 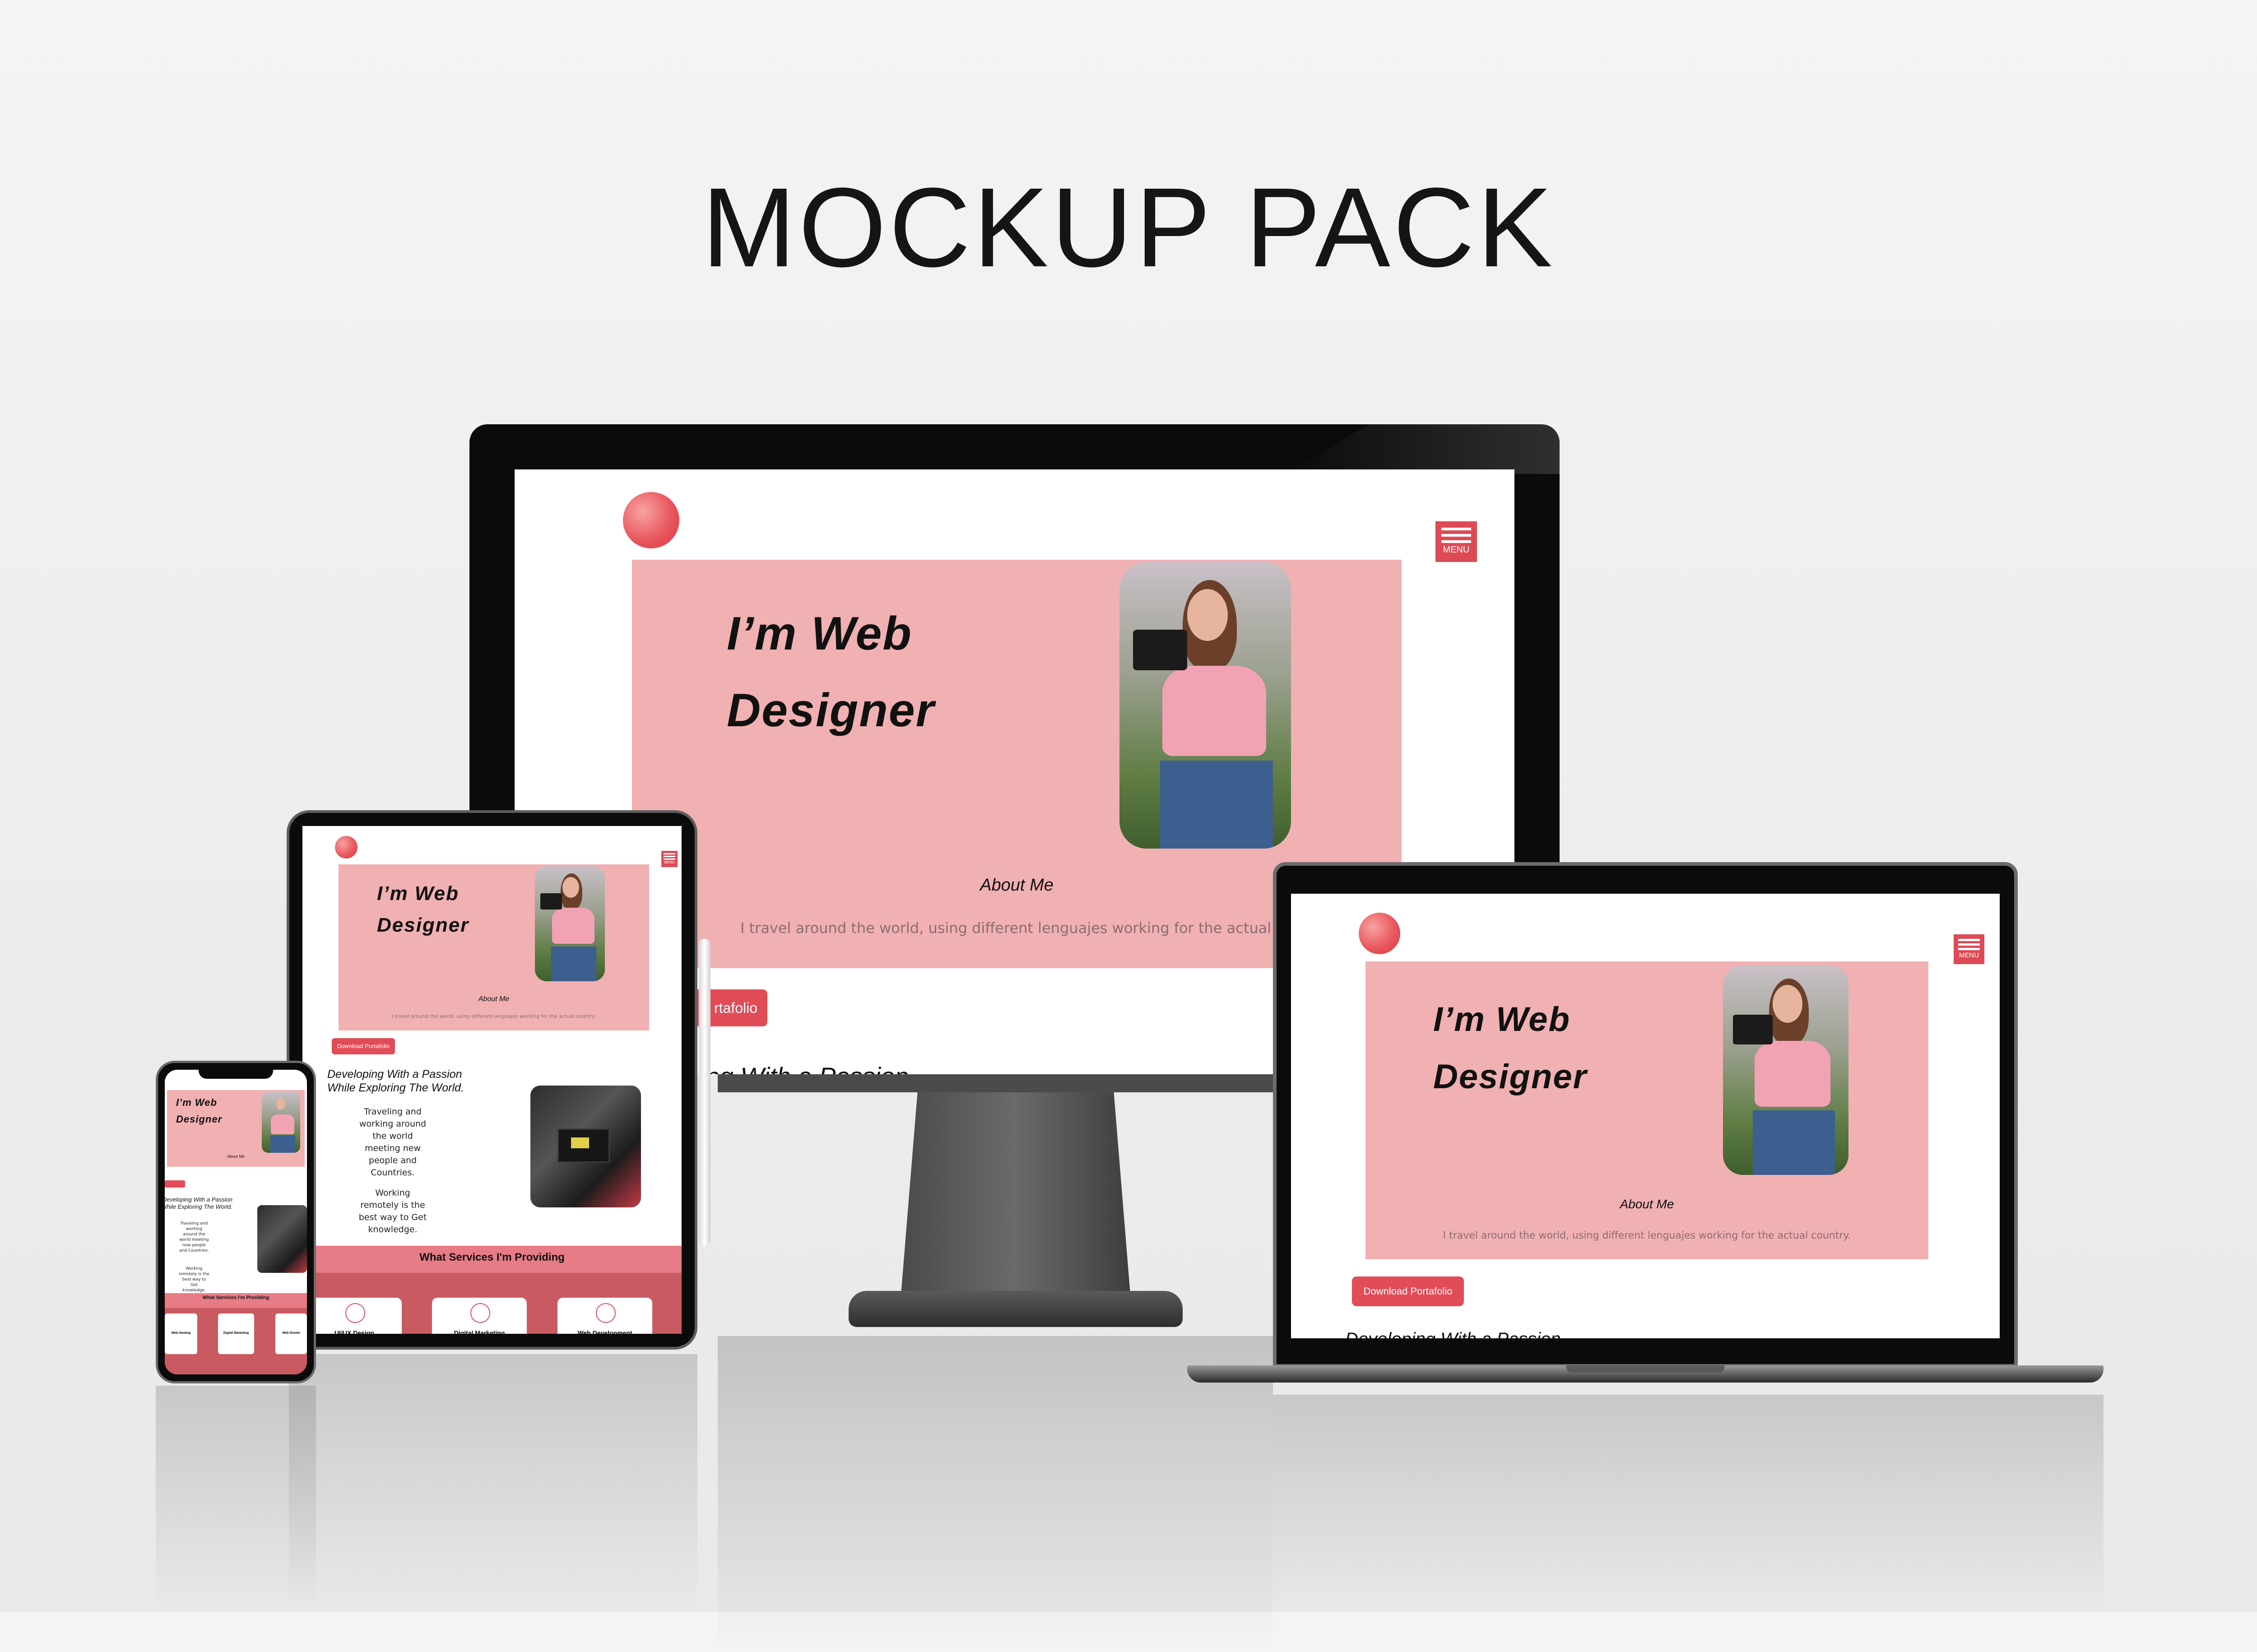 I want to click on laptop-lid, so click(x=1646, y=1115).